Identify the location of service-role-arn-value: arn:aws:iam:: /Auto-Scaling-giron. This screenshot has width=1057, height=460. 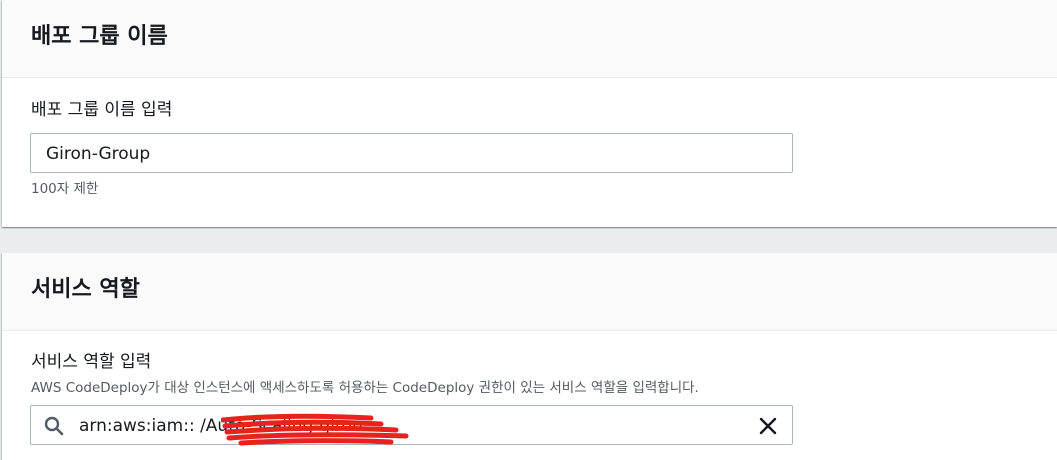
(221, 426).